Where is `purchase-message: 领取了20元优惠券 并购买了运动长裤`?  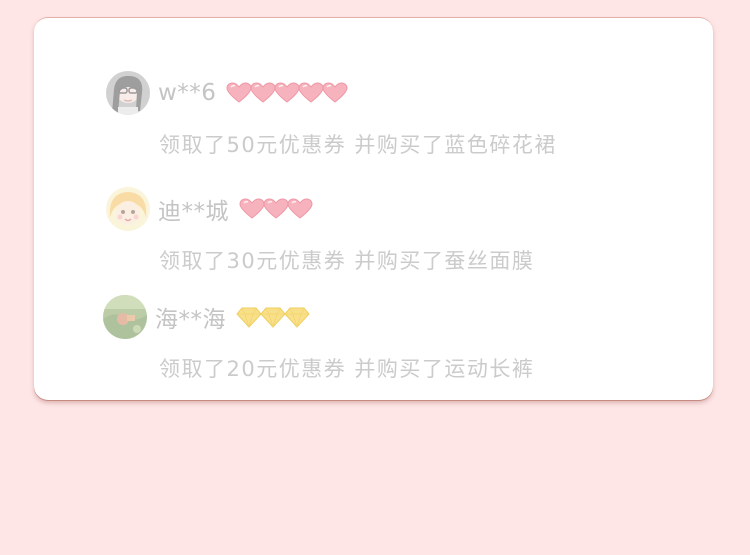 purchase-message: 领取了20元优惠券 并购买了运动长裤 is located at coordinates (347, 369).